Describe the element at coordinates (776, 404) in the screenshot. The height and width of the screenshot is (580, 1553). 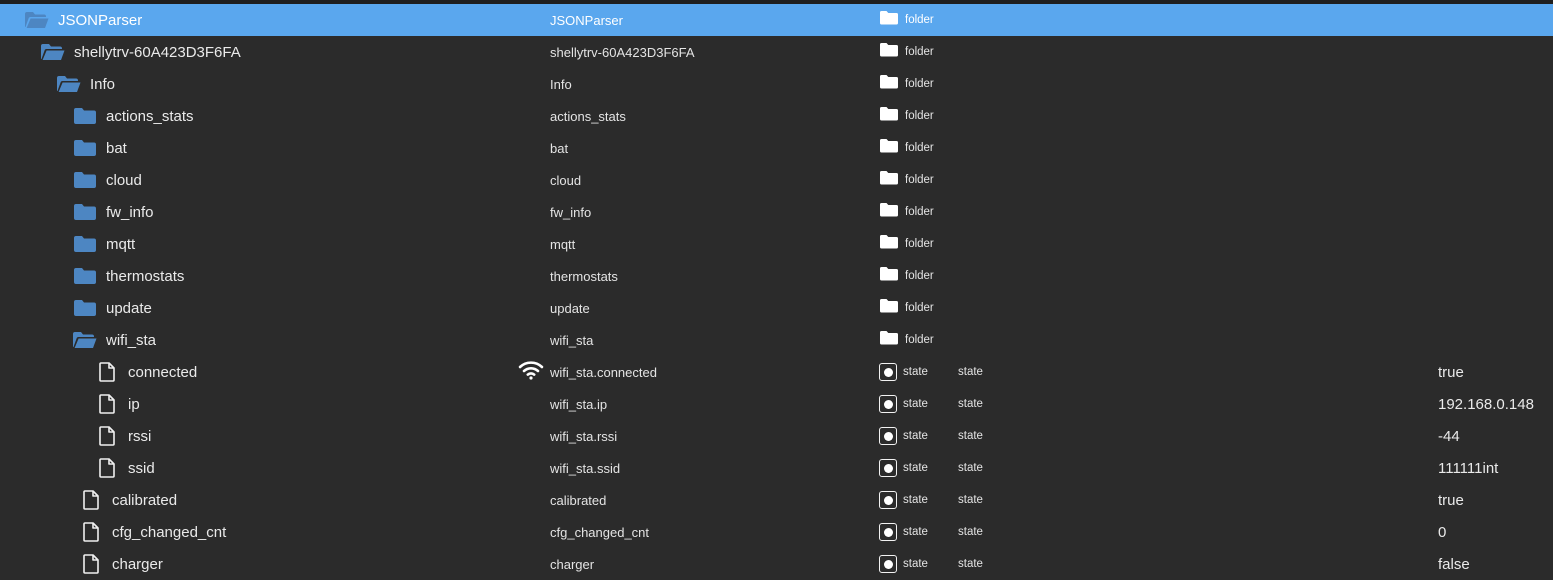
I see `tree-row-ip: ip wifi_sta.ip state state 192.168.0.148` at that location.